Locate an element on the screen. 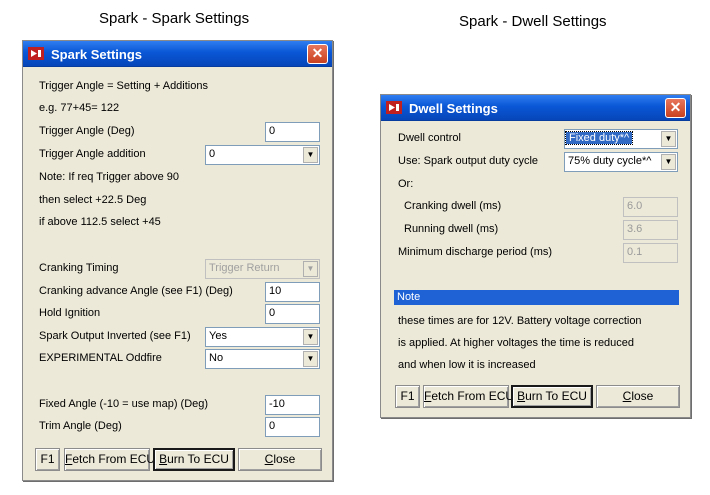 The image size is (710, 495). cranking-timing-dropdown: Trigger Return ▼ is located at coordinates (262, 269).